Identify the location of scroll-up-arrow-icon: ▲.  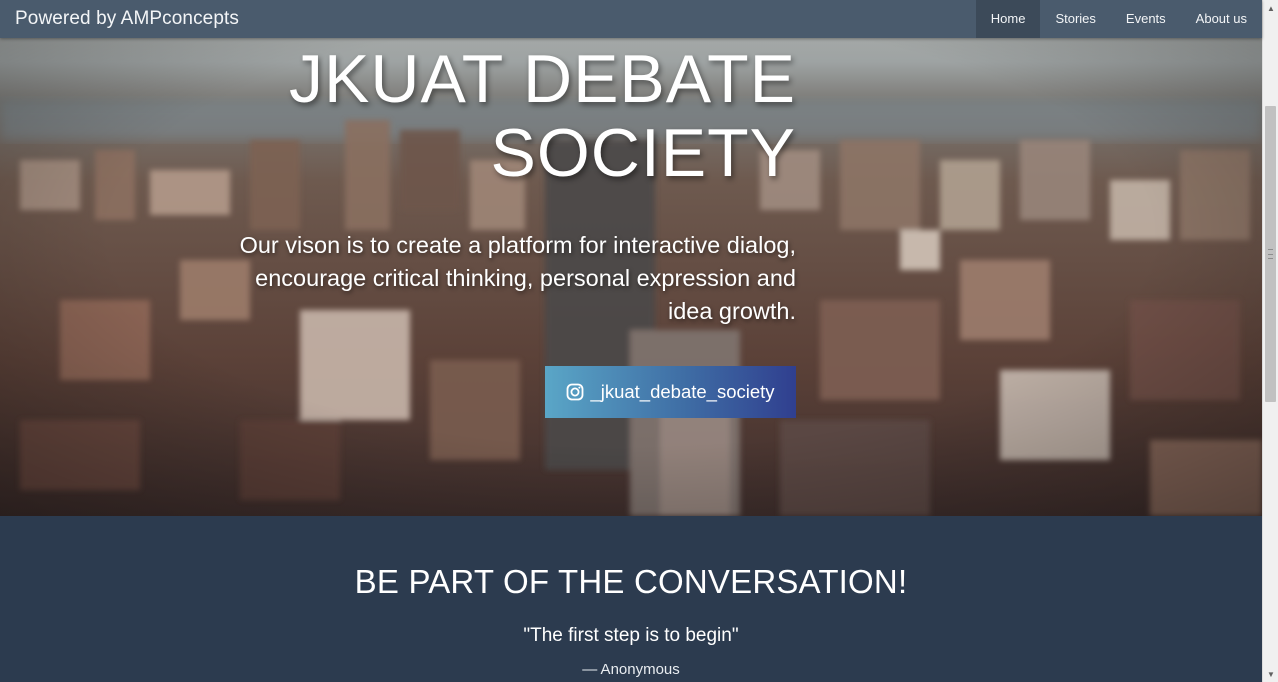
(1270, 8).